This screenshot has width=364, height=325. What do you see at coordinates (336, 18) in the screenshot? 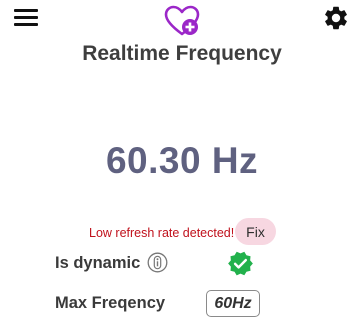
I see `gear-icon` at bounding box center [336, 18].